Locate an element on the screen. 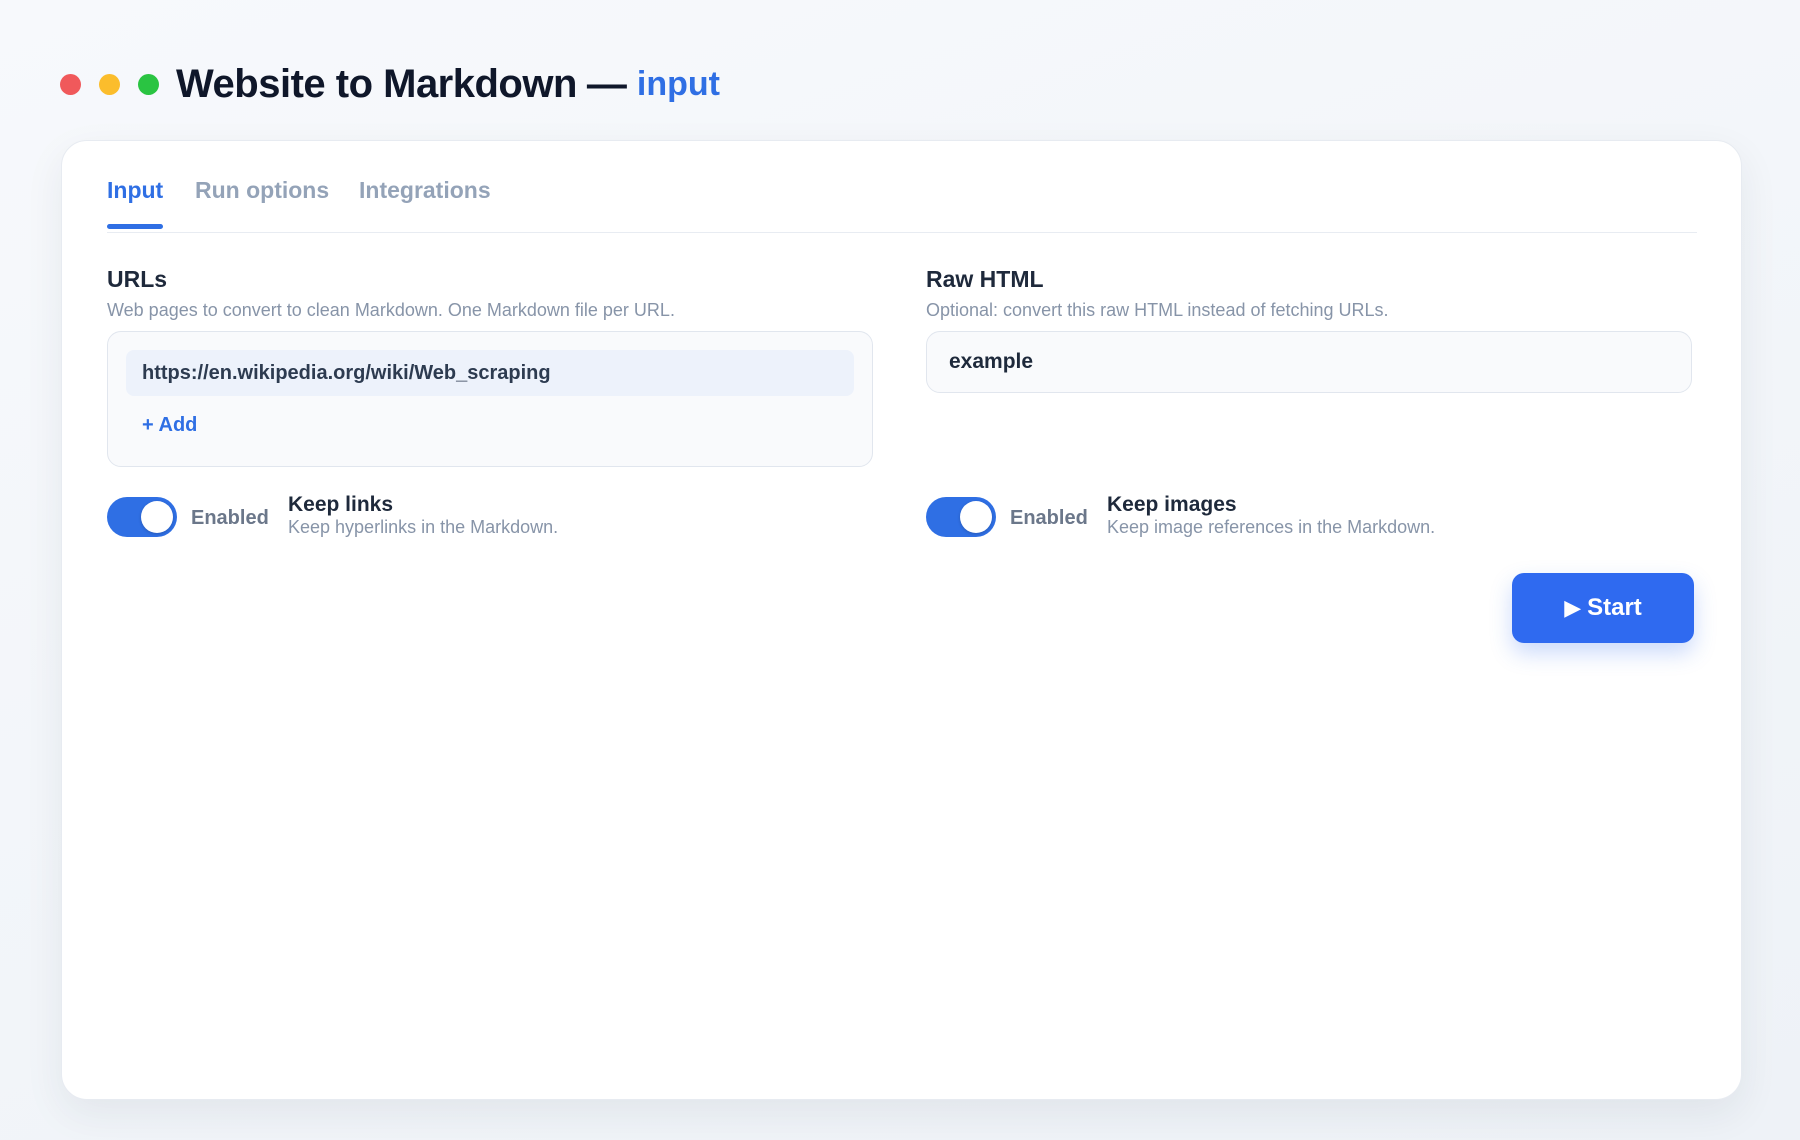 Image resolution: width=1800 pixels, height=1140 pixels. keep-images-toggle is located at coordinates (961, 517).